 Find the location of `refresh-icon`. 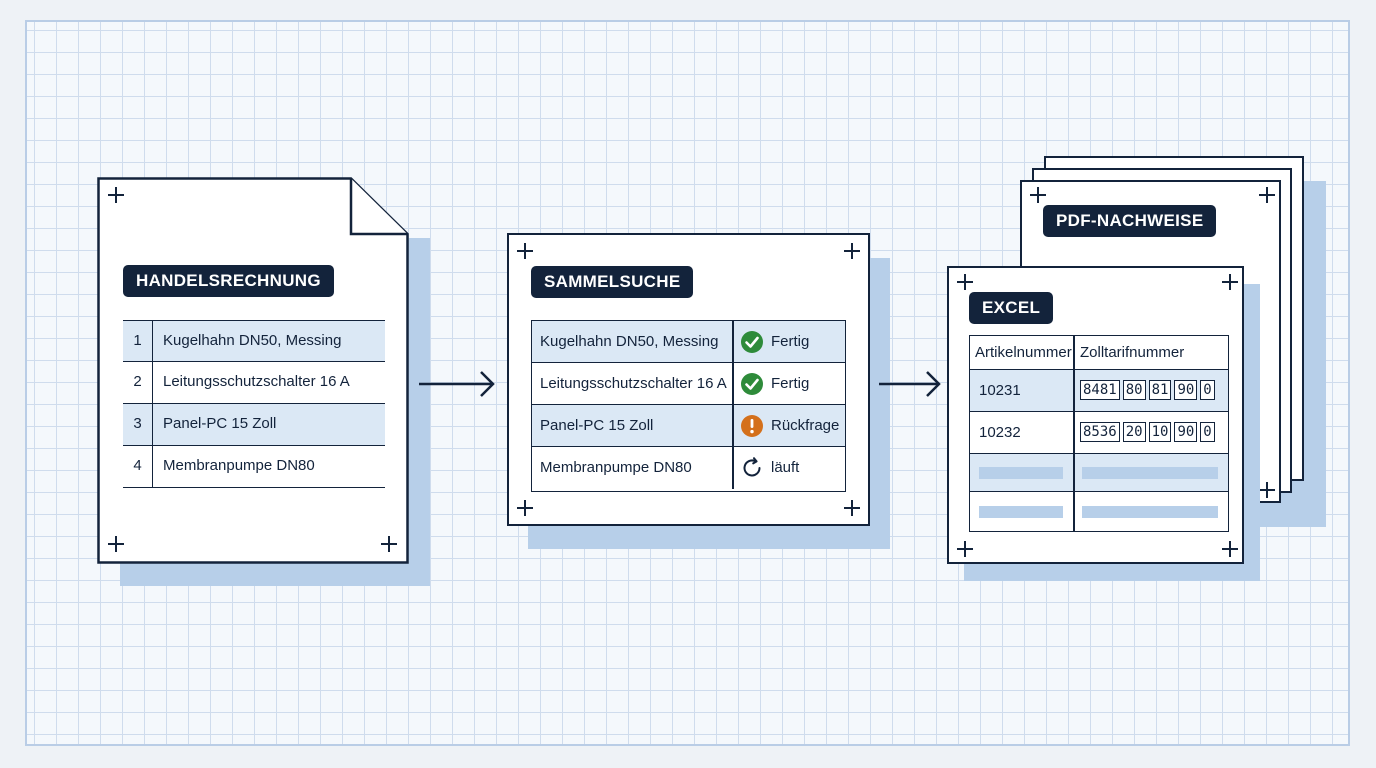

refresh-icon is located at coordinates (752, 466).